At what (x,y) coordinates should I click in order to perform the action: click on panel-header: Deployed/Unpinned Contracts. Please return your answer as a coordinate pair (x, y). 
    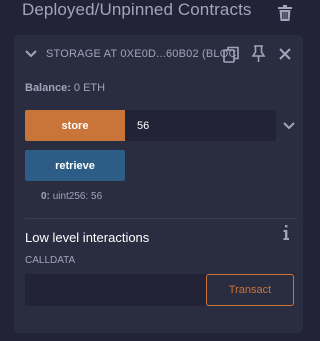
    Looking at the image, I should click on (159, 13).